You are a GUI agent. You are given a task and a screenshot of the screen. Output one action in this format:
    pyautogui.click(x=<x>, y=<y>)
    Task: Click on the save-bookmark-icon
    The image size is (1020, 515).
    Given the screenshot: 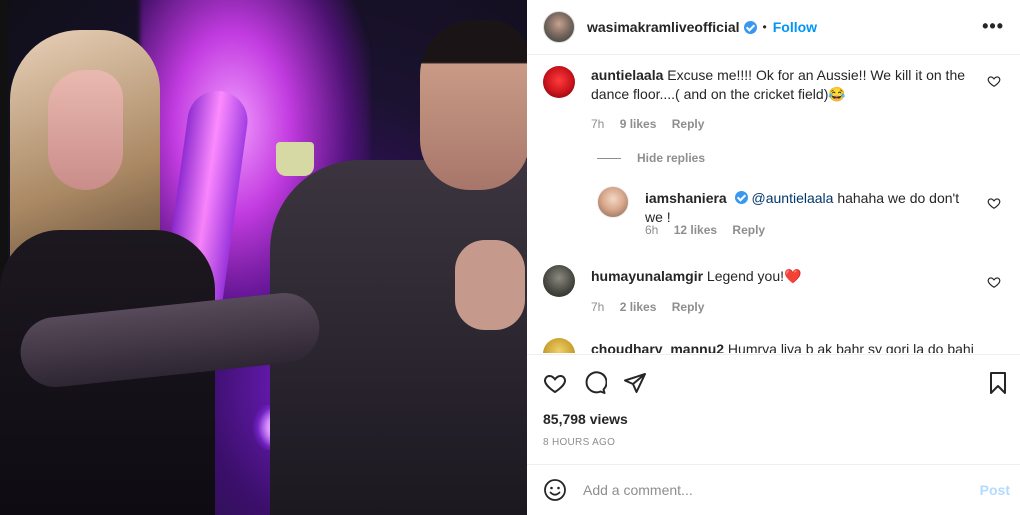 What is the action you would take?
    pyautogui.click(x=998, y=383)
    